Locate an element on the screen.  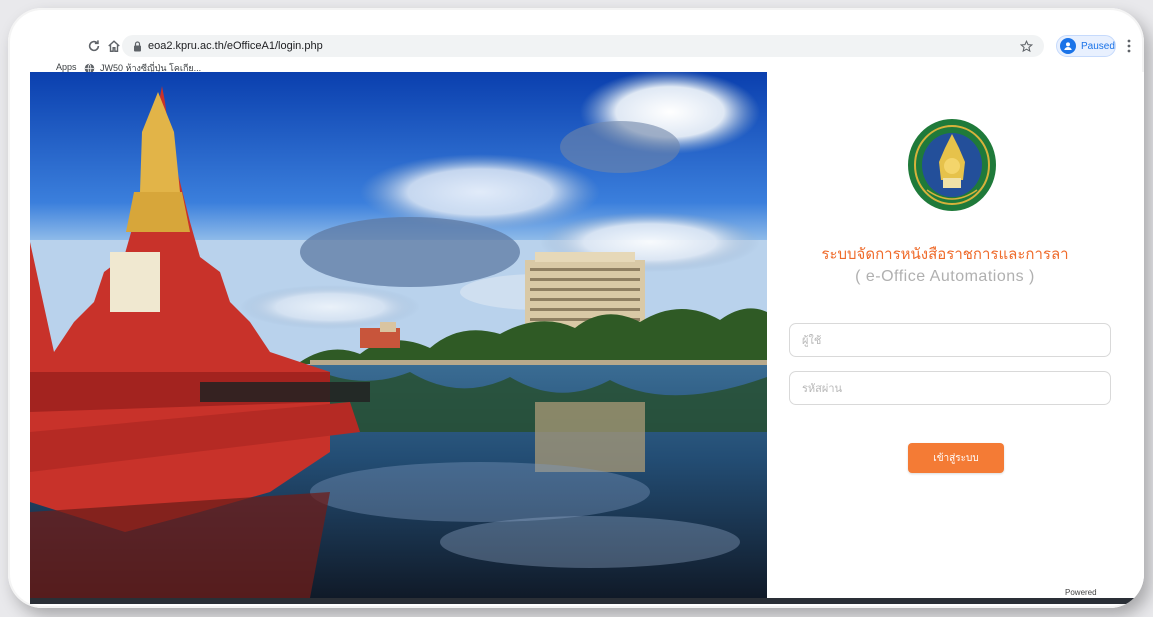
reload-icon is located at coordinates (94, 46).